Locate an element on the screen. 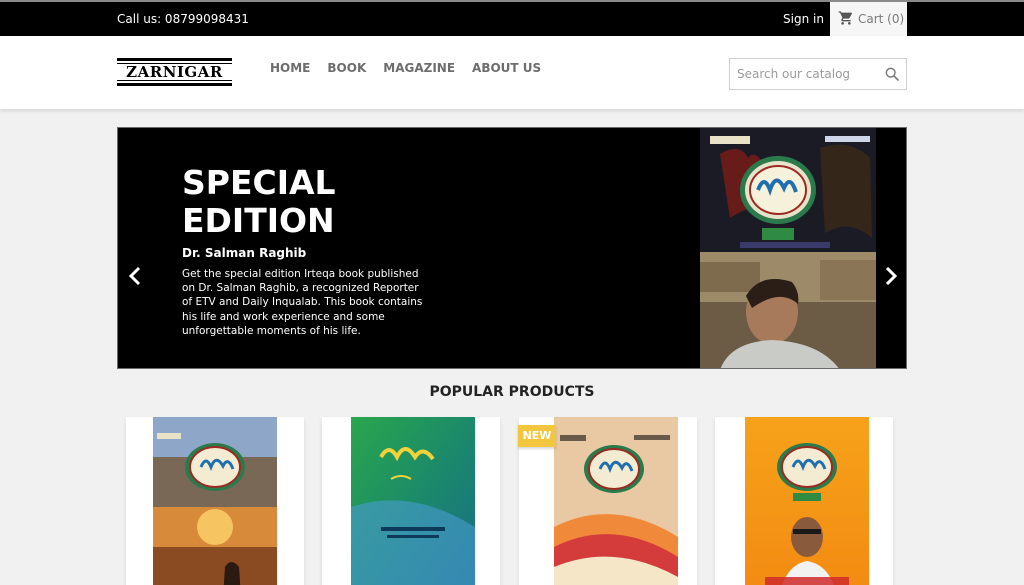 The width and height of the screenshot is (1024, 585). nav-about-us: ABOUT US is located at coordinates (506, 68).